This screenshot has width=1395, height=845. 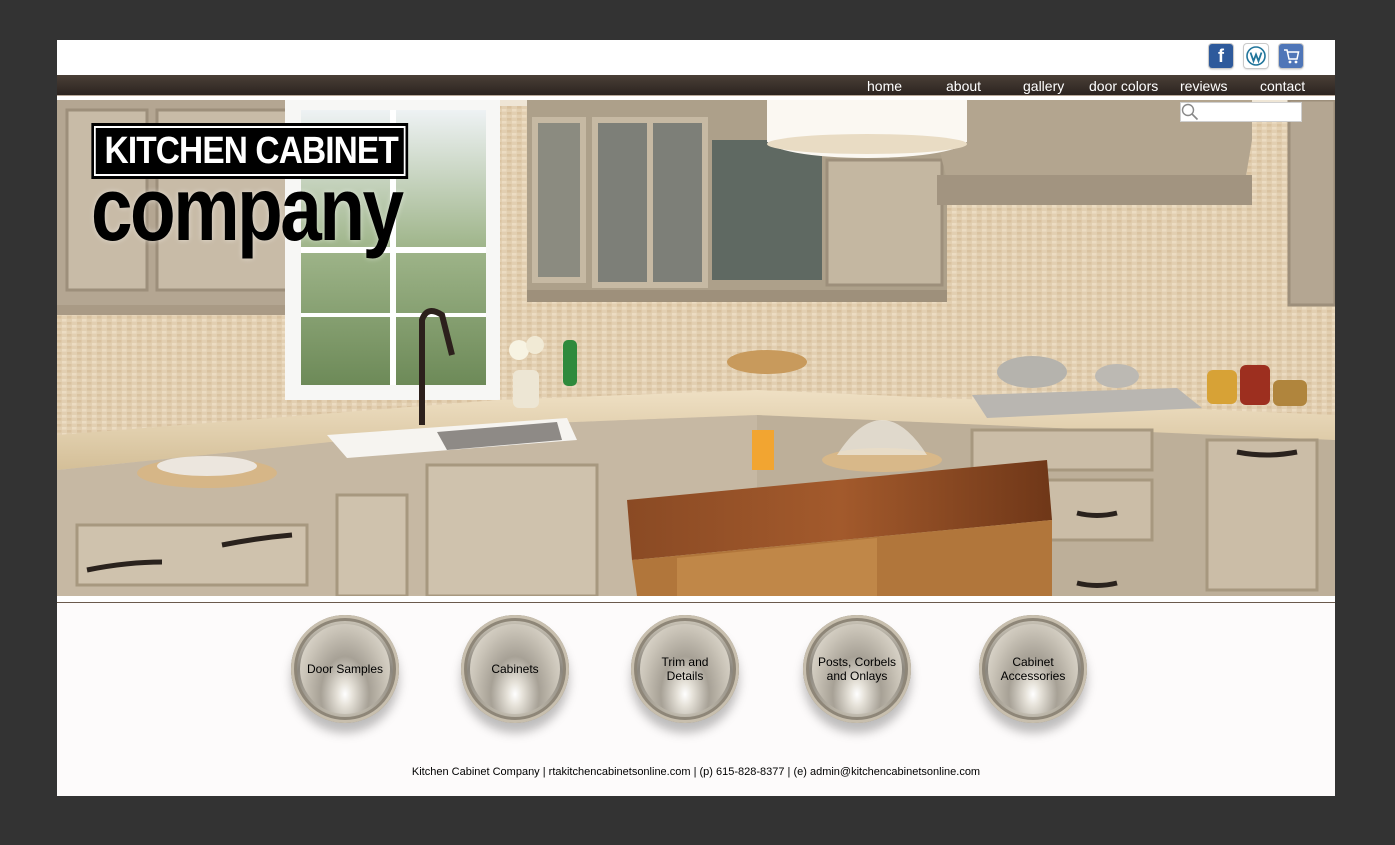 What do you see at coordinates (696, 599) in the screenshot?
I see `section-divider` at bounding box center [696, 599].